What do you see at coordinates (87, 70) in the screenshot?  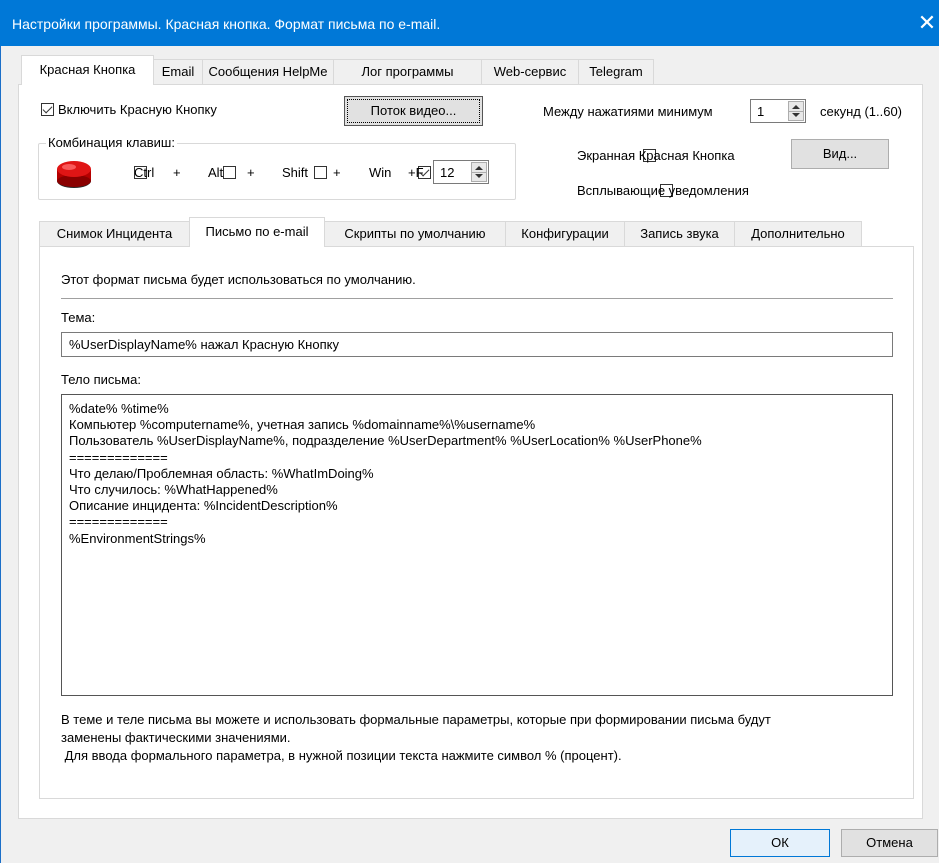 I see `tab-red-button: Красная Кнопка` at bounding box center [87, 70].